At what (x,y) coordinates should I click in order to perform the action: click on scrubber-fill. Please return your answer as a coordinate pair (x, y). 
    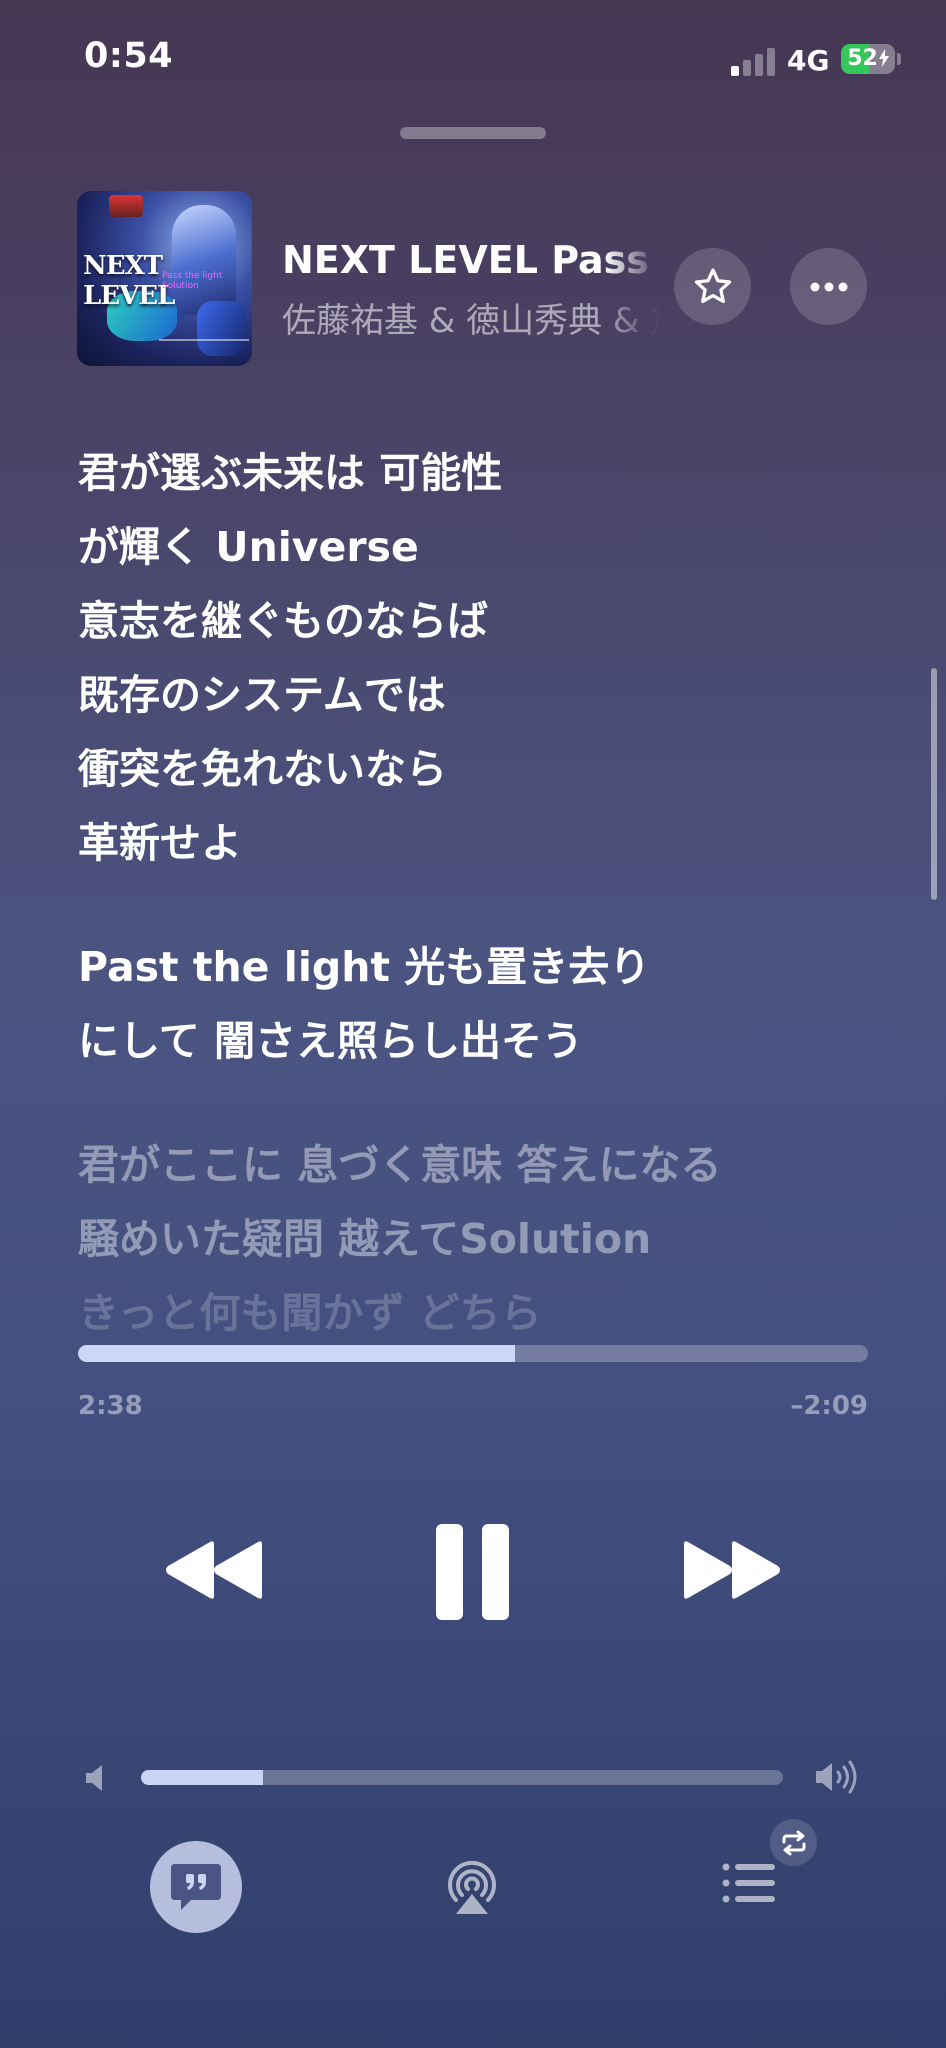
    Looking at the image, I should click on (296, 1353).